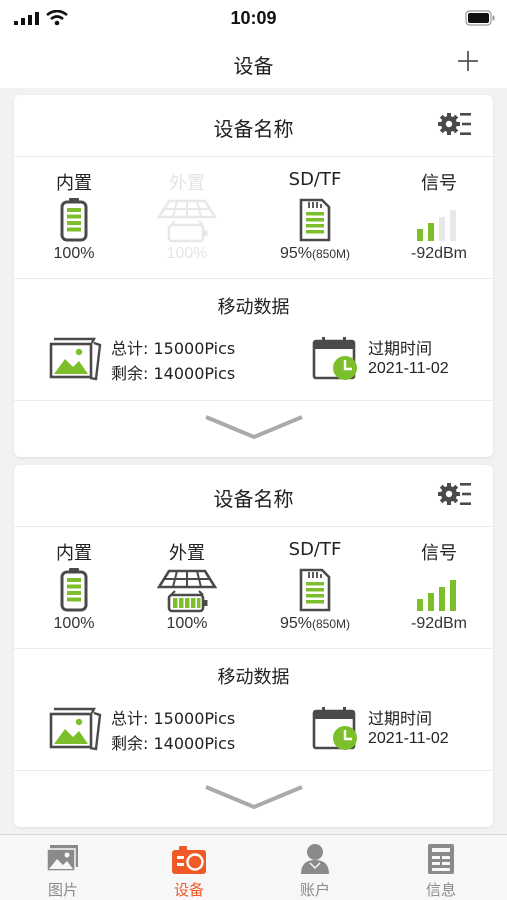 This screenshot has height=900, width=507. What do you see at coordinates (440, 890) in the screenshot?
I see `tab-label: 信息` at bounding box center [440, 890].